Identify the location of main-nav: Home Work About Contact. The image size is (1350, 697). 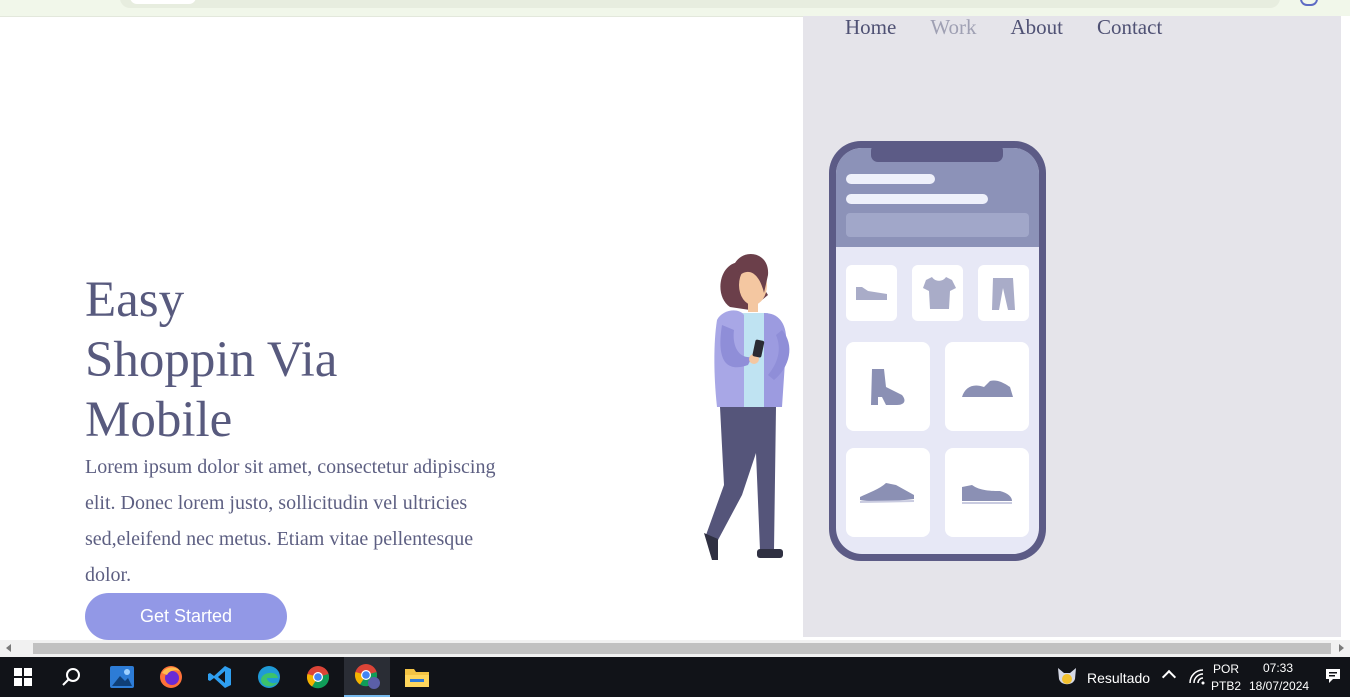
(1003, 27).